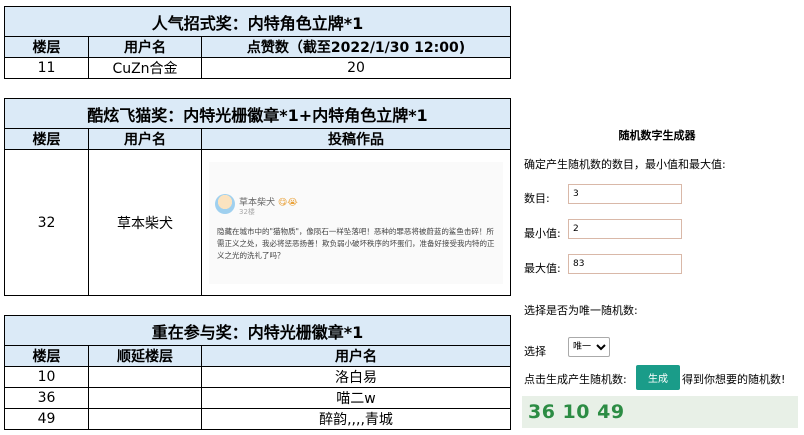 Image resolution: width=804 pixels, height=435 pixels. I want to click on popular-award-title: 人气招式奖：内特角色立牌*1, so click(257, 21).